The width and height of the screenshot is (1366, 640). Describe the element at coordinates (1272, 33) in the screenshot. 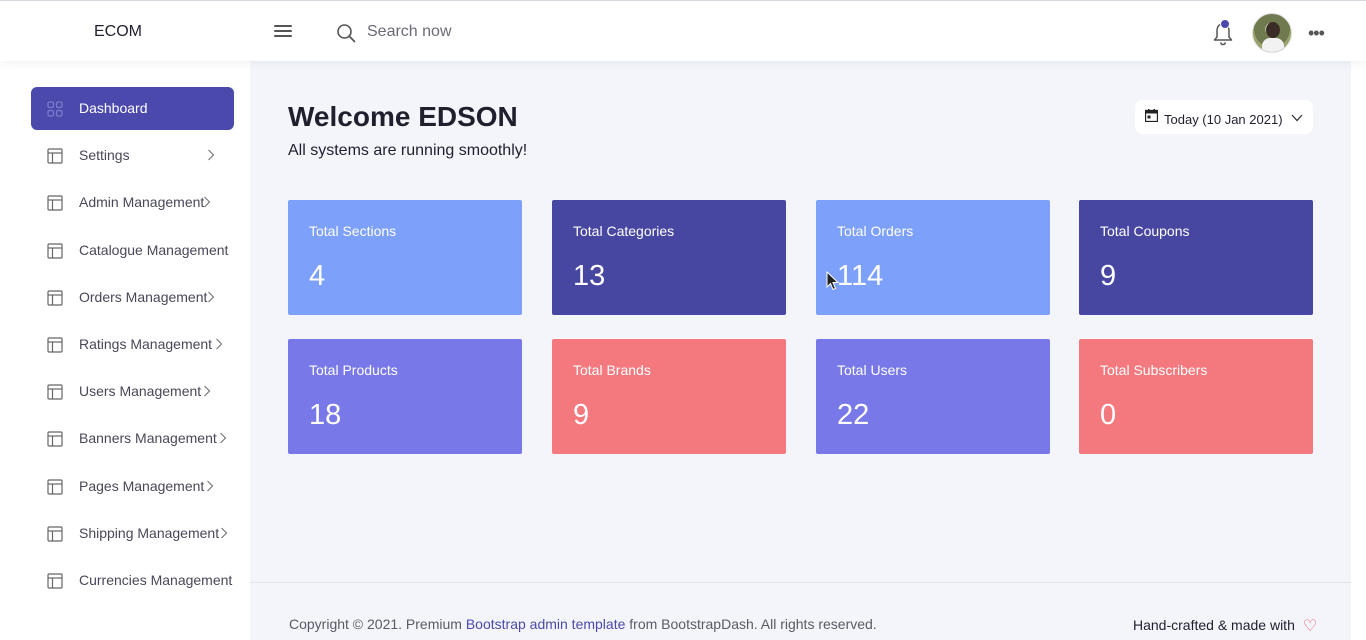

I see `user-avatar` at that location.